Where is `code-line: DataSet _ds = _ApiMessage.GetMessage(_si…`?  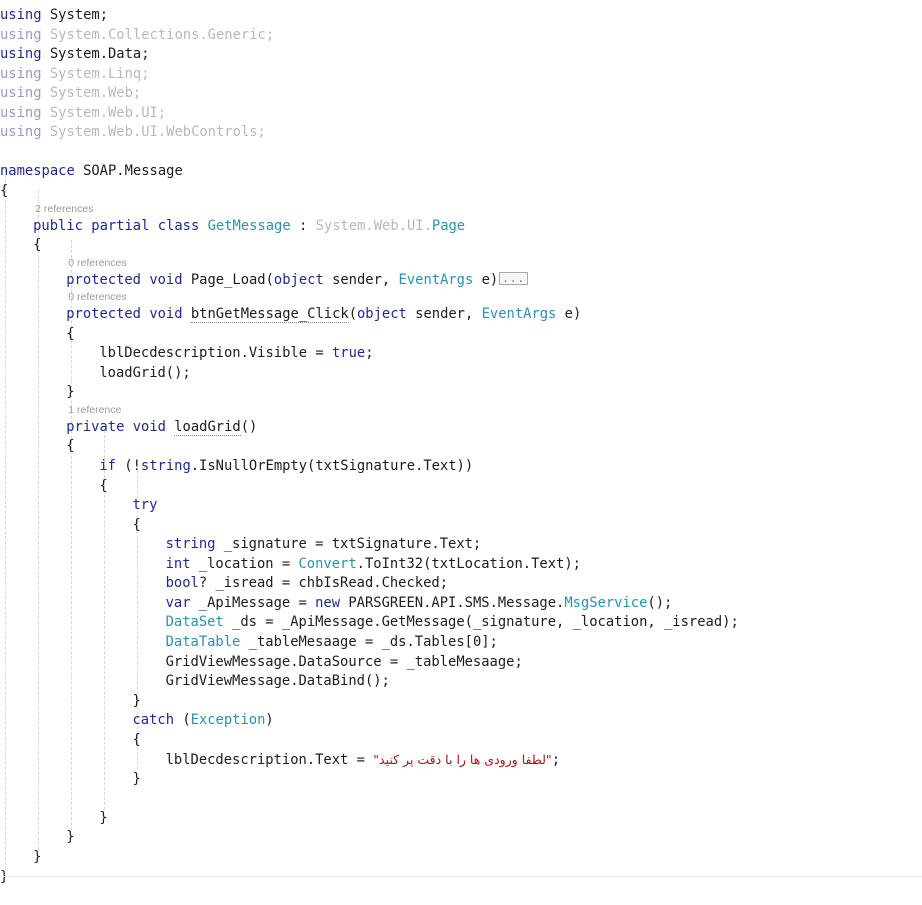
code-line: DataSet _ds = _ApiMessage.GetMessage(_si… is located at coordinates (452, 623).